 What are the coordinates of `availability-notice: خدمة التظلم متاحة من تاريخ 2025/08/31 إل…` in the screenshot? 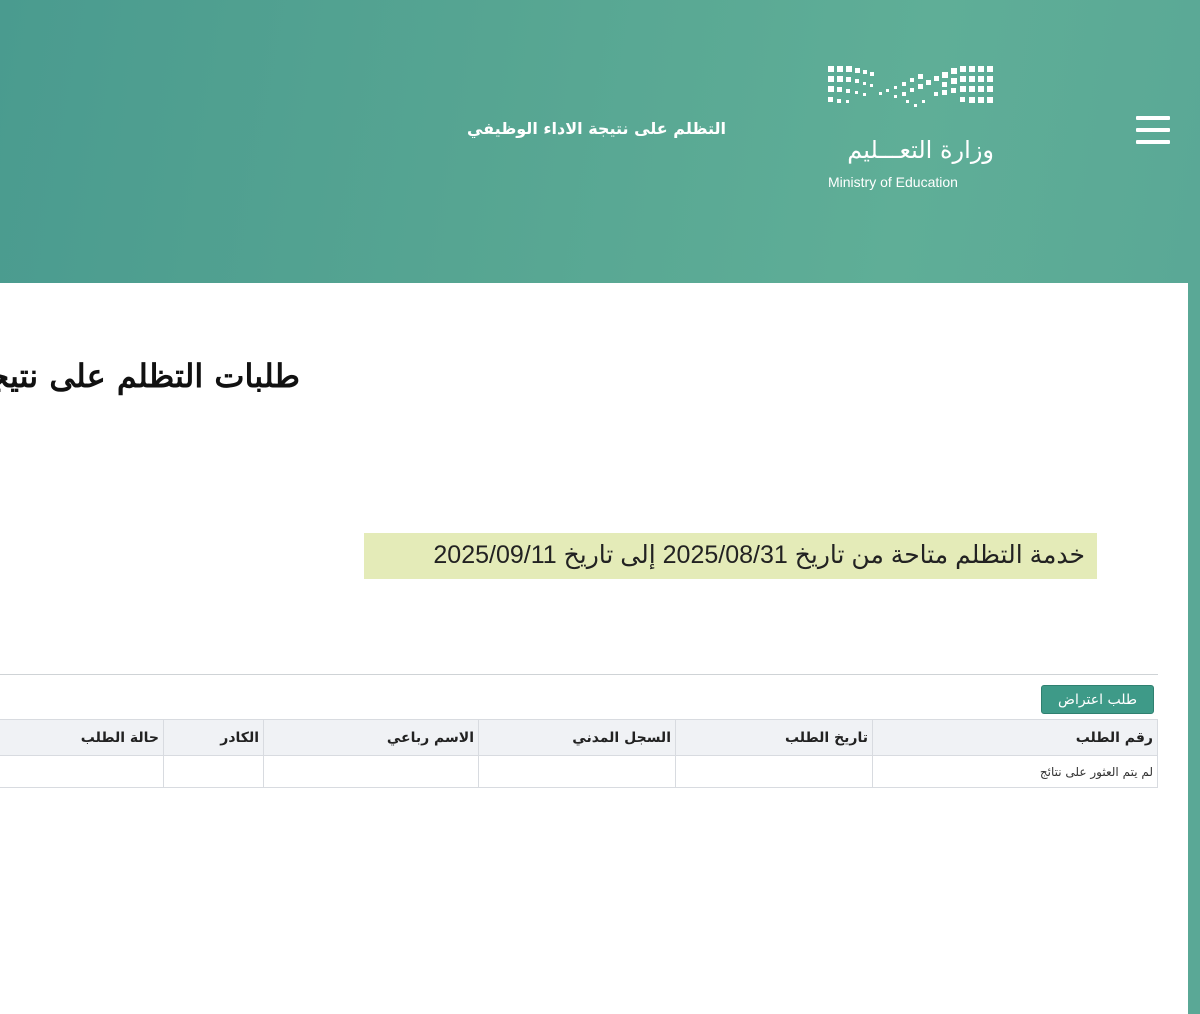 It's located at (730, 556).